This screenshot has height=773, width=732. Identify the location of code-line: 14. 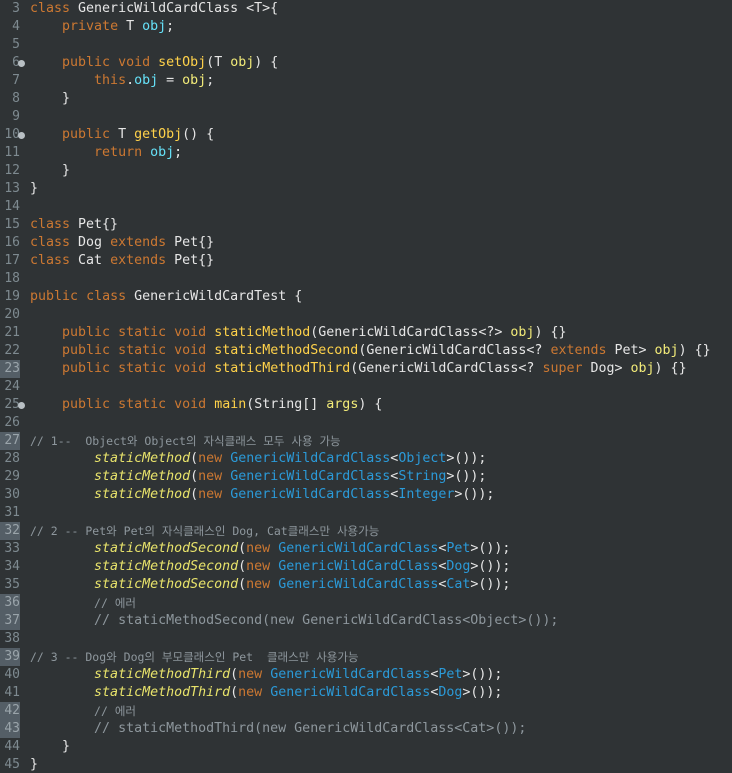
(366, 207).